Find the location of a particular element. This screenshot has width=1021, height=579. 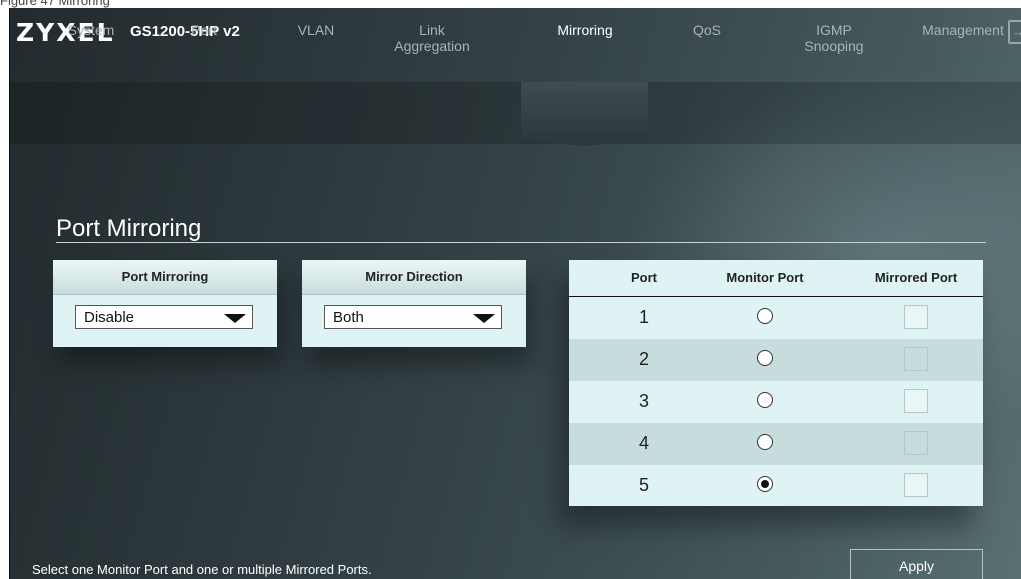

port-number: 2 is located at coordinates (643, 359).